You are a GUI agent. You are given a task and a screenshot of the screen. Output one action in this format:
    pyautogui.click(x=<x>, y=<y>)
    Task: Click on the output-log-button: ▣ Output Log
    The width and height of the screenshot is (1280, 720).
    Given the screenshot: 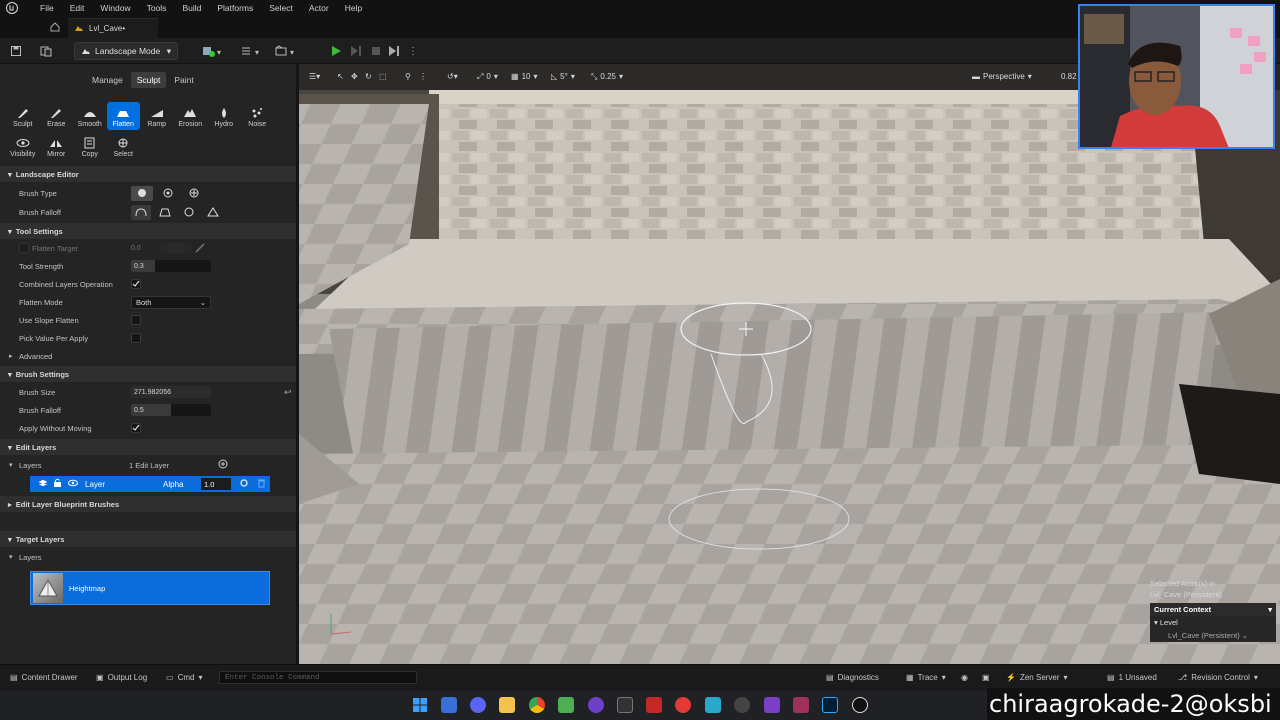 What is the action you would take?
    pyautogui.click(x=121, y=677)
    